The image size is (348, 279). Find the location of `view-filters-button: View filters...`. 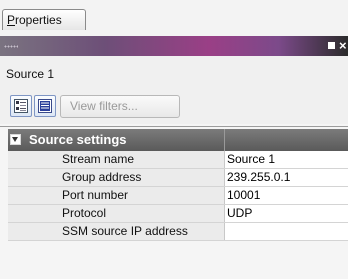

view-filters-button: View filters... is located at coordinates (120, 106).